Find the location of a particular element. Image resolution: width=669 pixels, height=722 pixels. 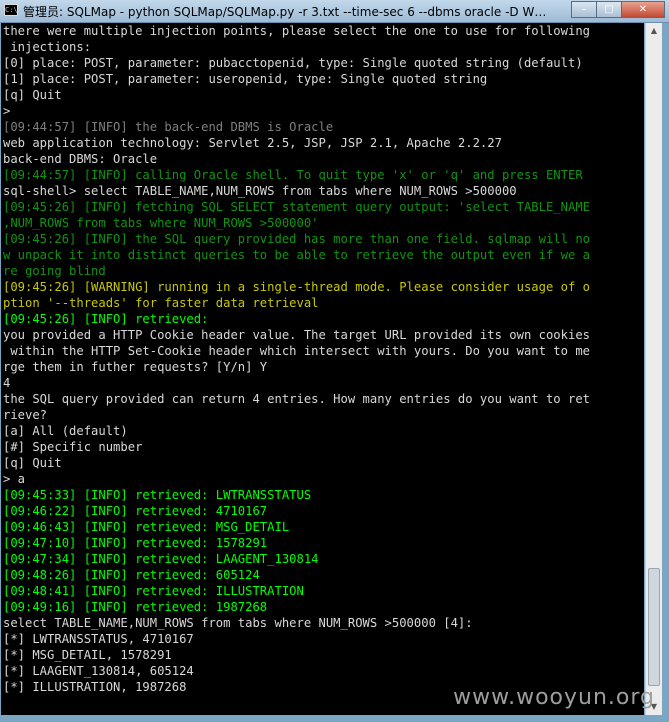

console-line: injections: is located at coordinates (47, 47).